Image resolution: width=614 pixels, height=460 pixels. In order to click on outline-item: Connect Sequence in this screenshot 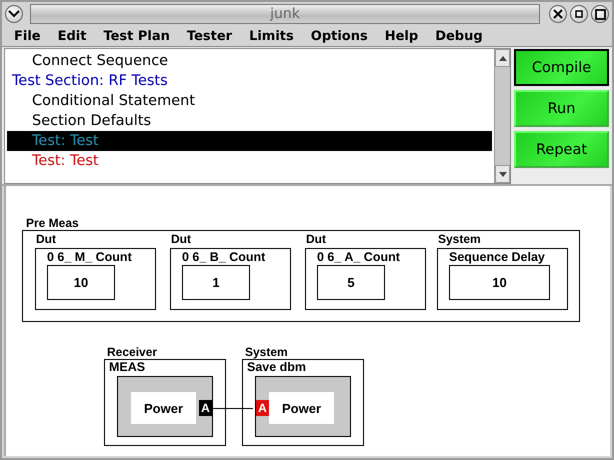, I will do `click(100, 61)`.